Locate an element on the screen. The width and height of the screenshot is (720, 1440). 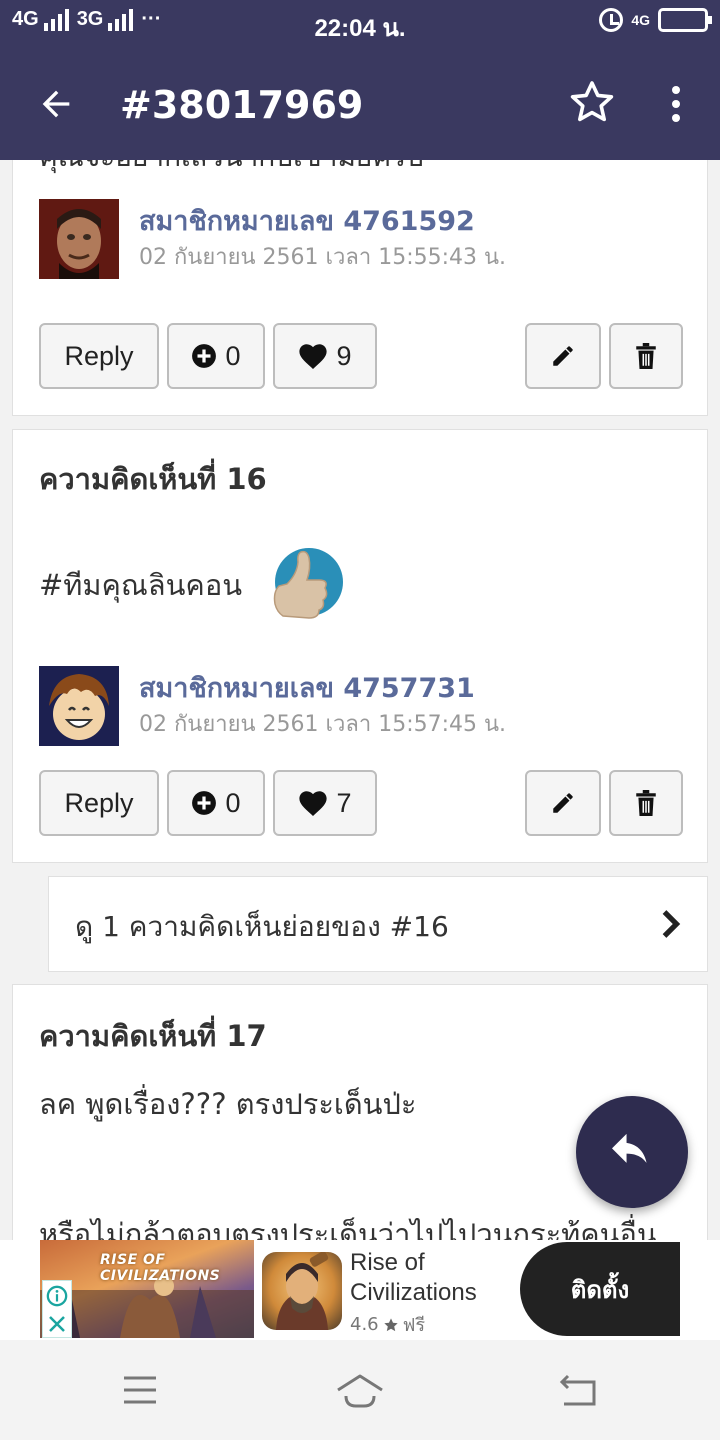
thumbs-up-sticker is located at coordinates (305, 584).